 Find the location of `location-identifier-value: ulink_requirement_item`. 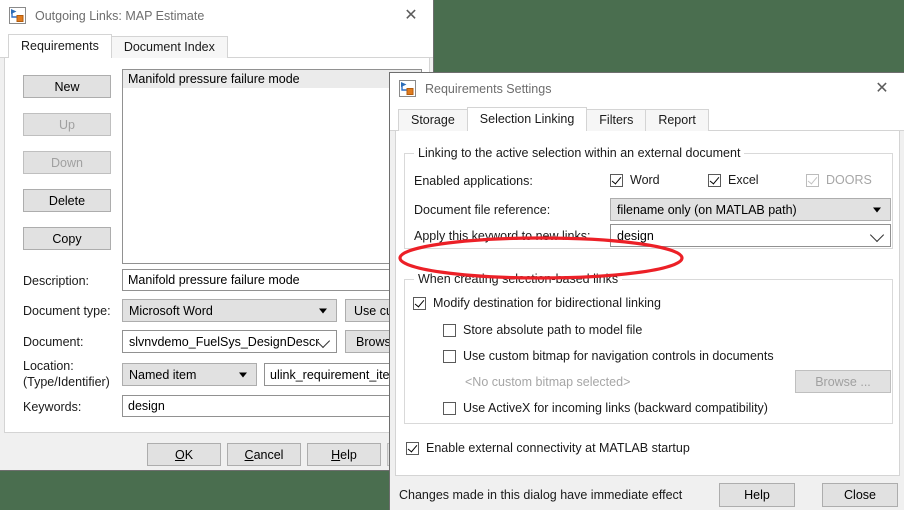

location-identifier-value: ulink_requirement_item is located at coordinates (335, 374).